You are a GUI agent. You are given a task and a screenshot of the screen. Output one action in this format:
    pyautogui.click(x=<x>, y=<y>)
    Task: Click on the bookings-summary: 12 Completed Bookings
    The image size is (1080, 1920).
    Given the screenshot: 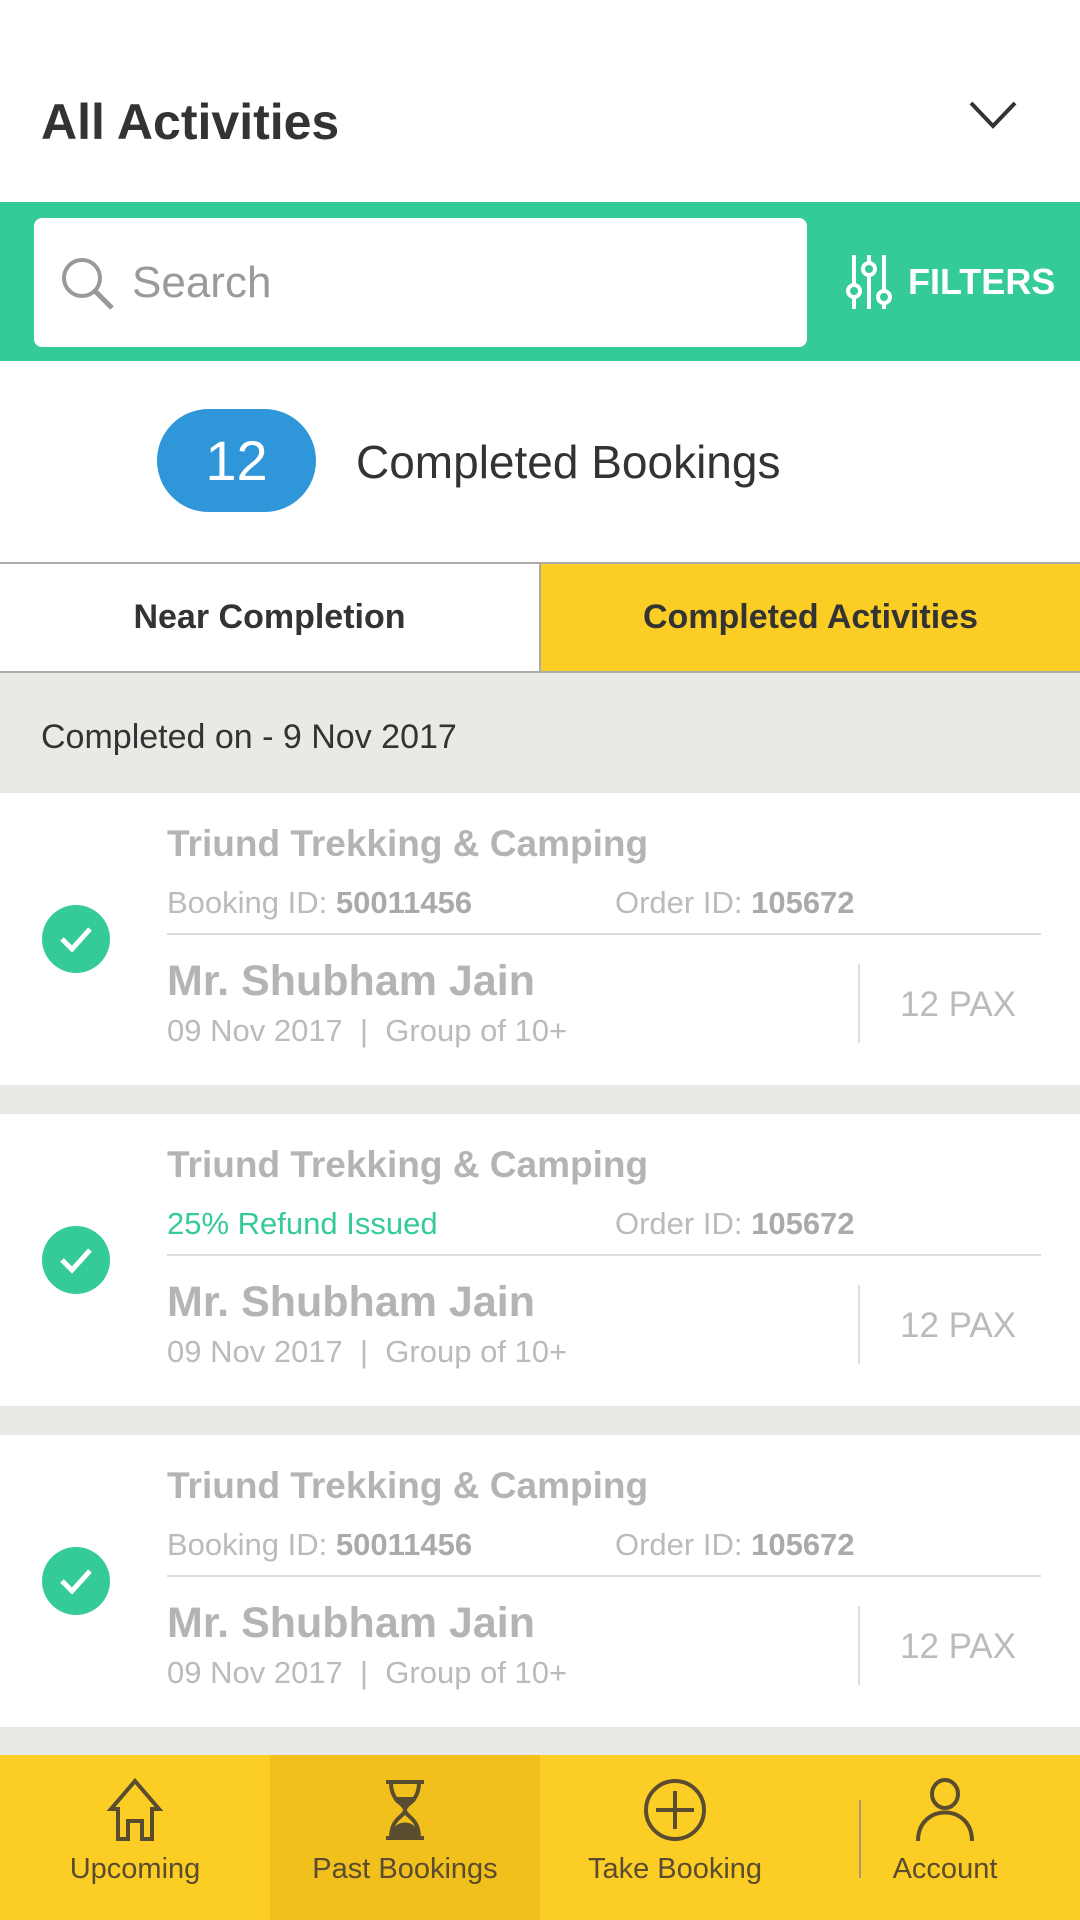 What is the action you would take?
    pyautogui.click(x=540, y=461)
    